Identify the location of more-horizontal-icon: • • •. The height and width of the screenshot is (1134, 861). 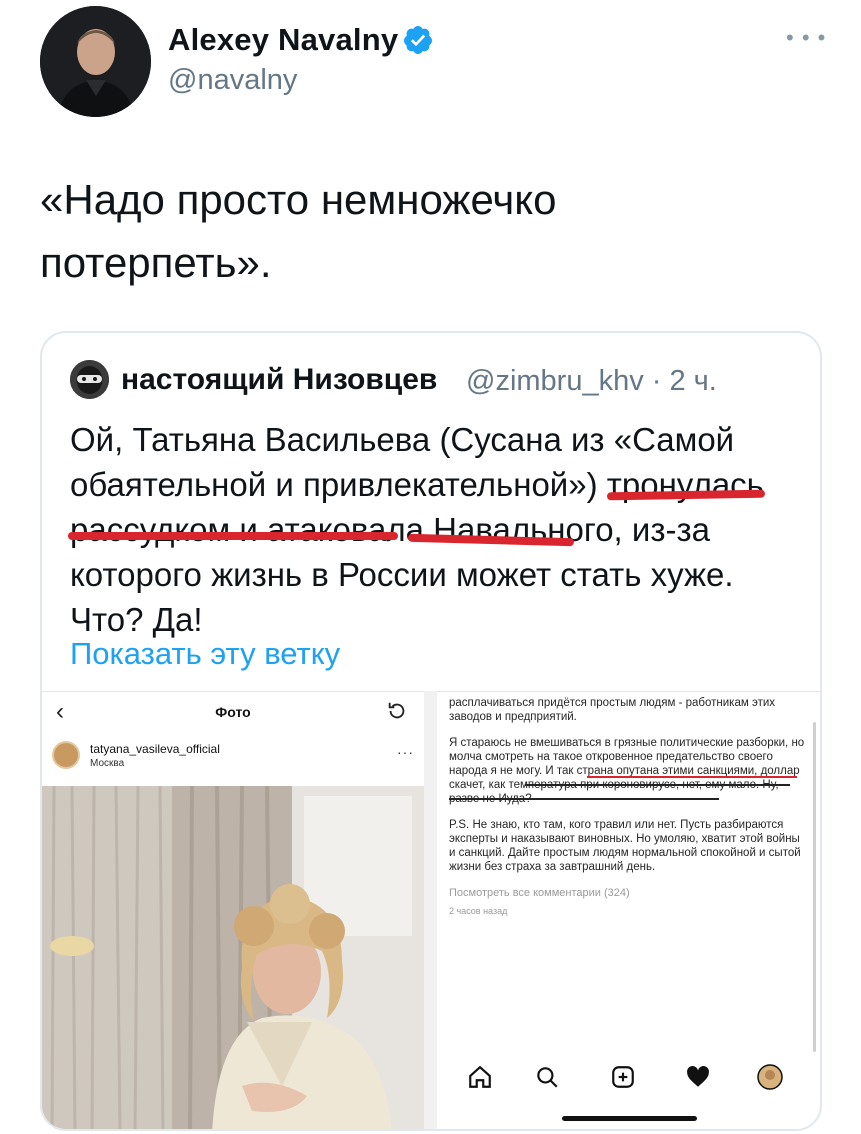
(806, 38).